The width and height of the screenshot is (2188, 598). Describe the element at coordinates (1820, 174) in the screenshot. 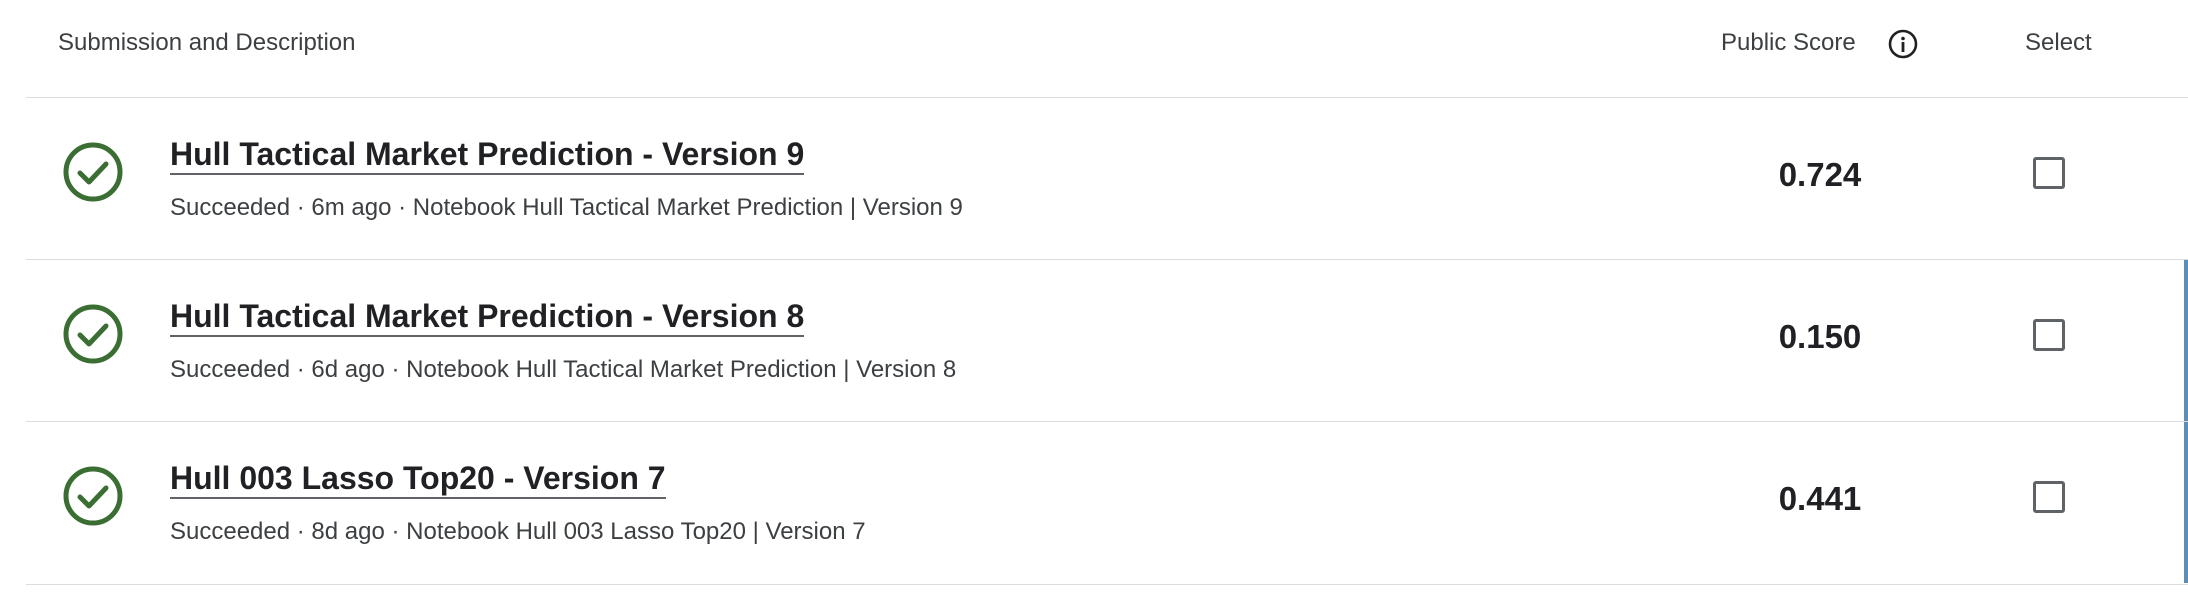

I see `public-score: 0.724` at that location.